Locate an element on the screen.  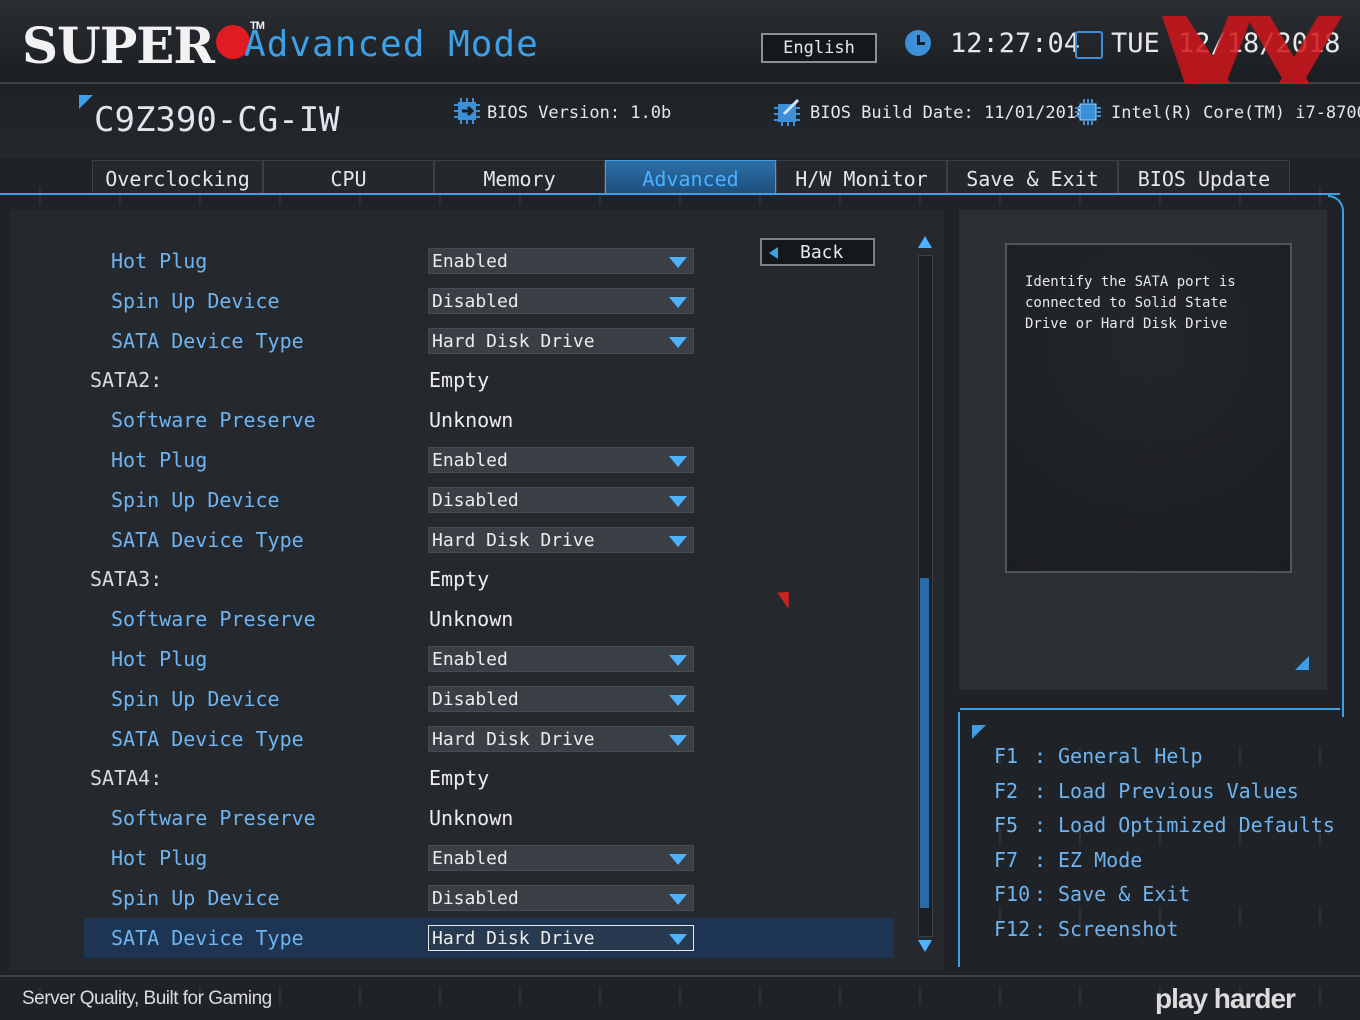
clock-icon is located at coordinates (918, 43).